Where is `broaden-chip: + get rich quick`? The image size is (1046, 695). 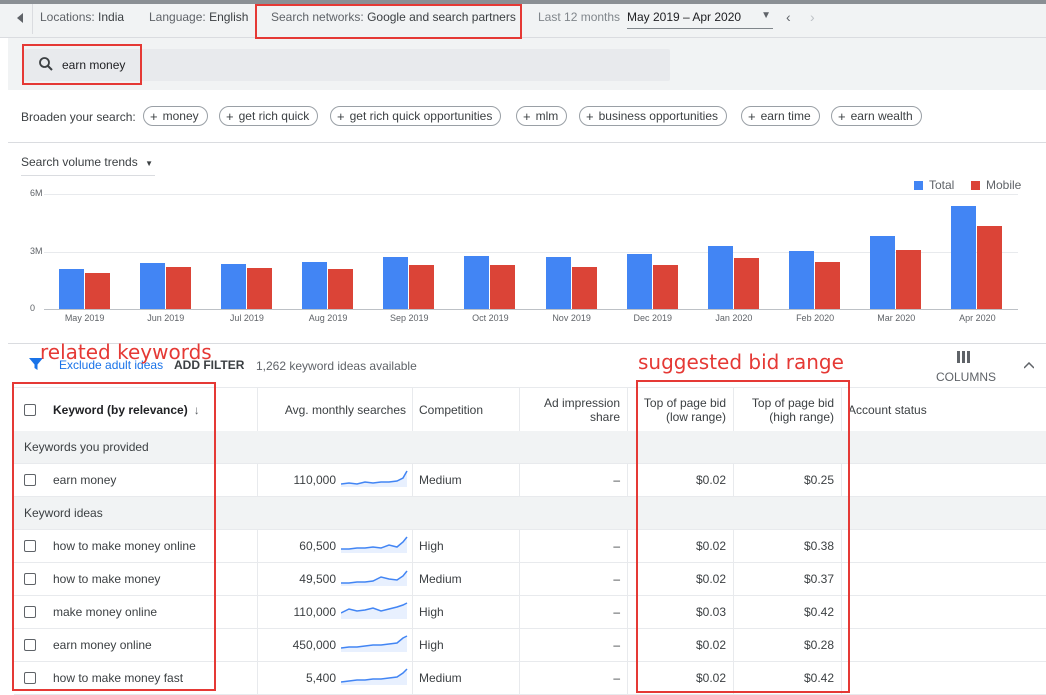 broaden-chip: + get rich quick is located at coordinates (269, 116).